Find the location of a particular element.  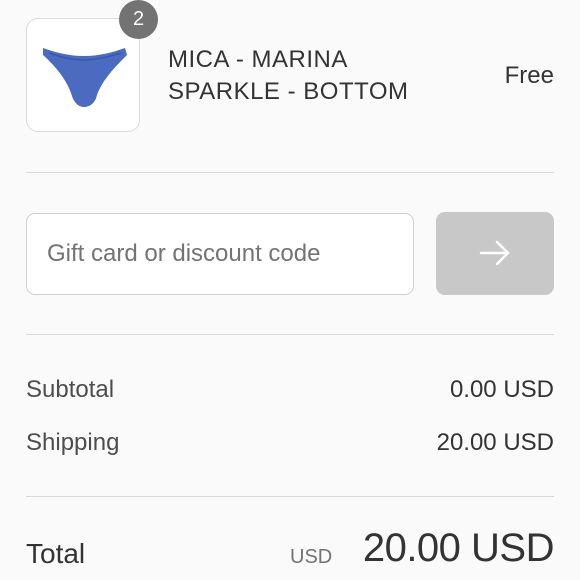

discount-code-input is located at coordinates (220, 254).